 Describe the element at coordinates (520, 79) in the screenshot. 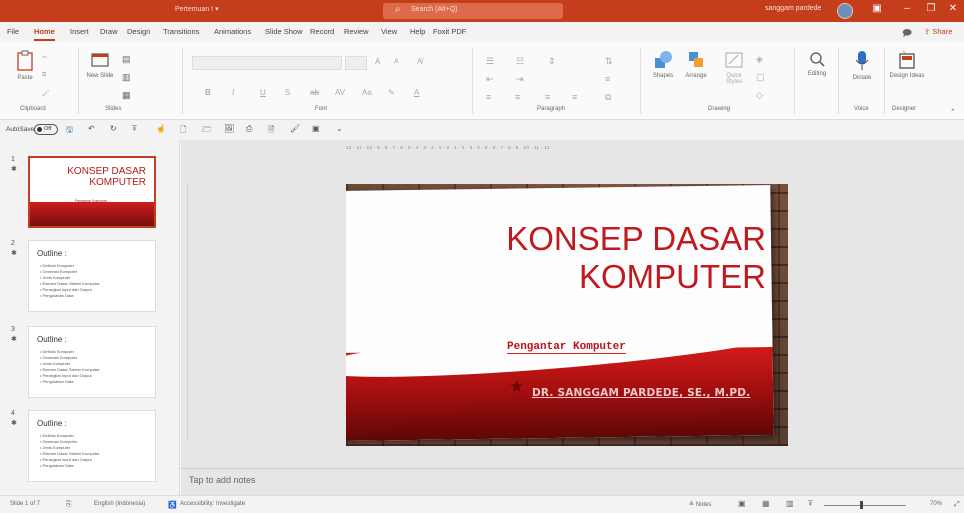

I see `indent-increase-icon: ⇥` at that location.